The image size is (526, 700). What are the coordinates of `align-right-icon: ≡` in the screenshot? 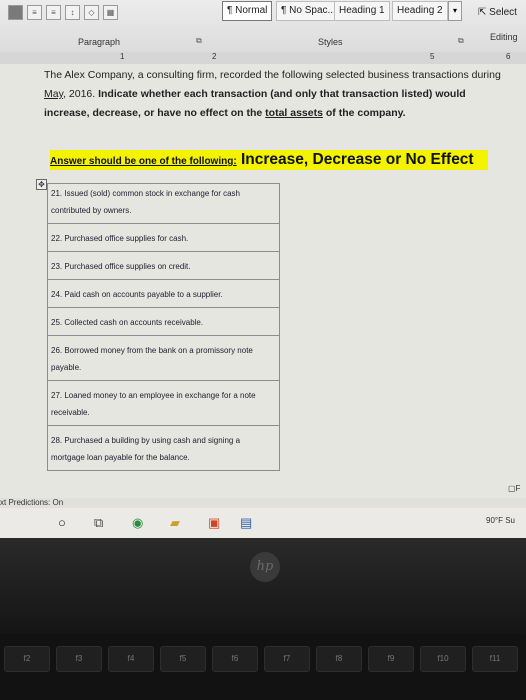 It's located at (53, 12).